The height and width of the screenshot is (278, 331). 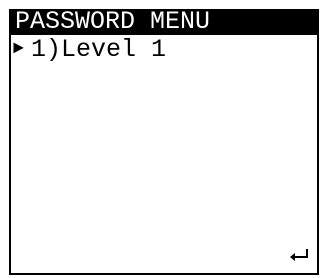 What do you see at coordinates (18, 49) in the screenshot?
I see `selection-pointer-icon: ►` at bounding box center [18, 49].